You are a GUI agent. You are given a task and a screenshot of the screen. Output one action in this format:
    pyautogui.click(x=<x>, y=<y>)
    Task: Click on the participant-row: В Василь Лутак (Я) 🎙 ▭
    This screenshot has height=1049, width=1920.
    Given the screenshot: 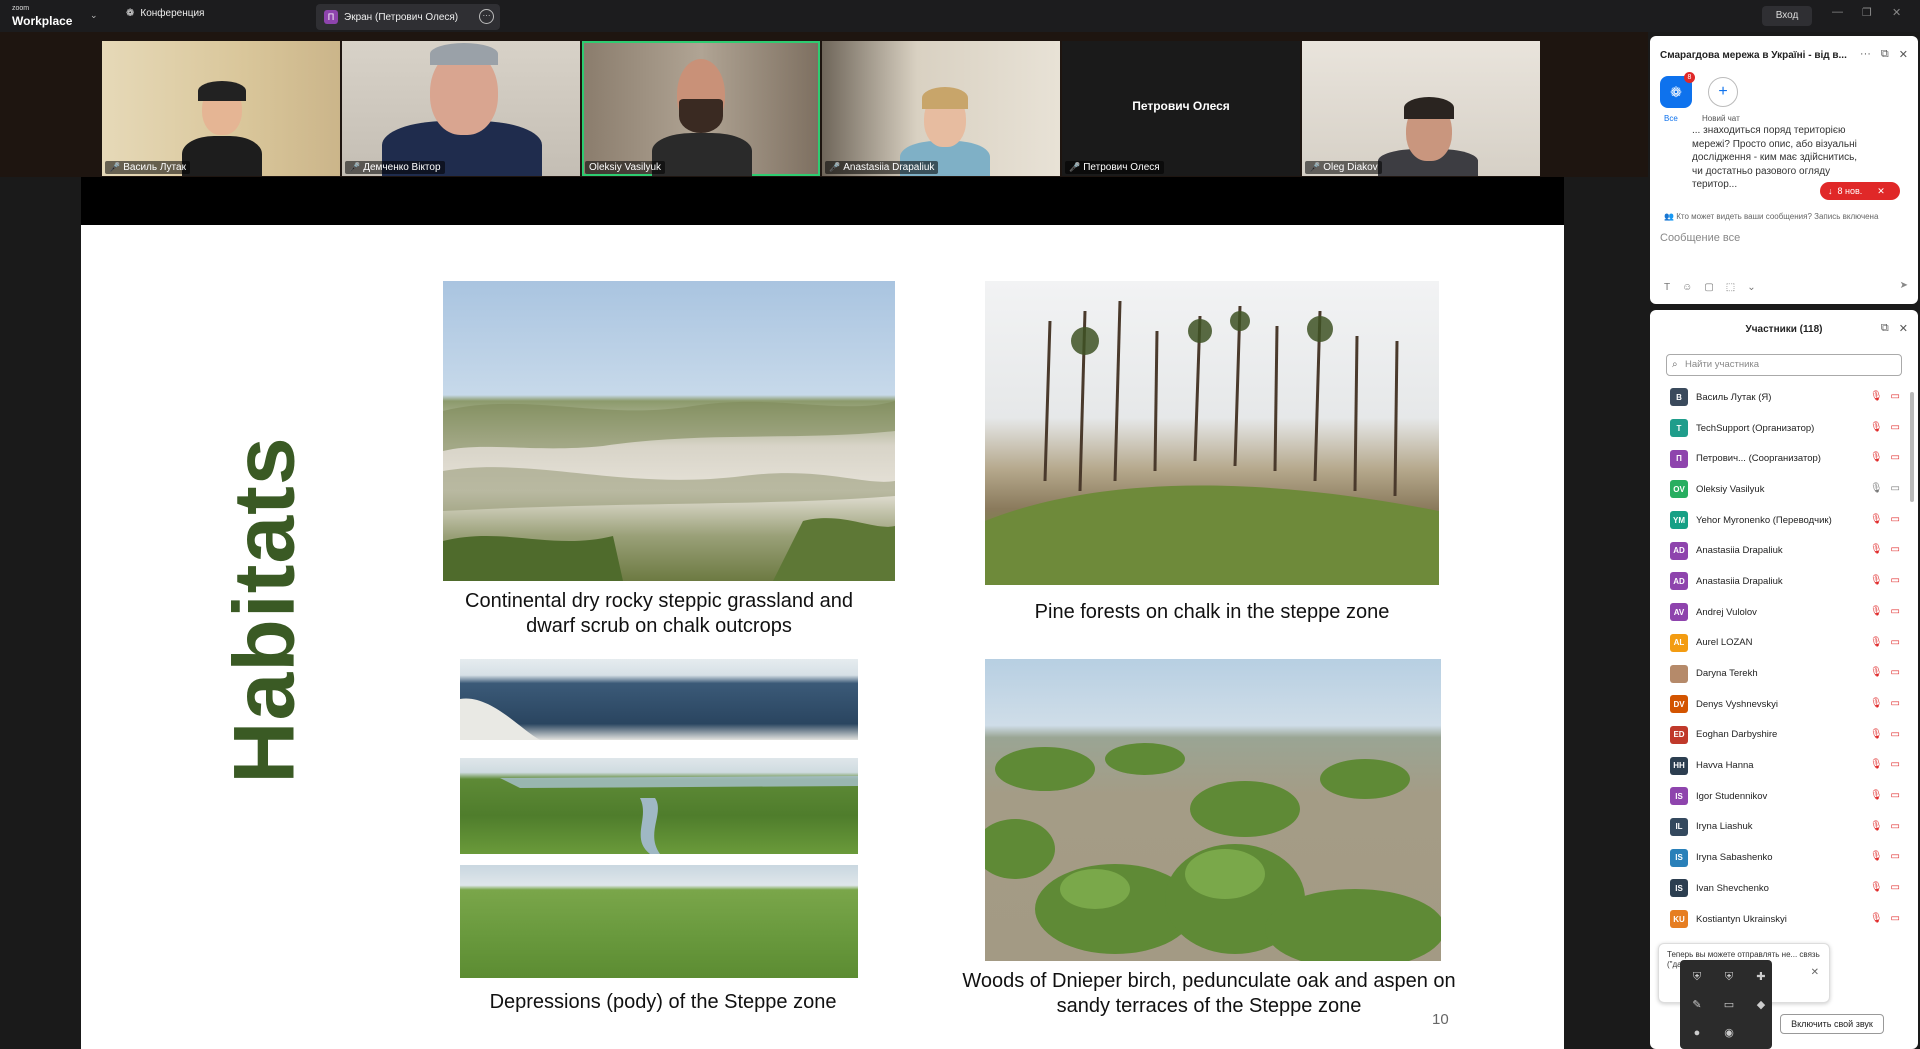 What is the action you would take?
    pyautogui.click(x=1784, y=397)
    